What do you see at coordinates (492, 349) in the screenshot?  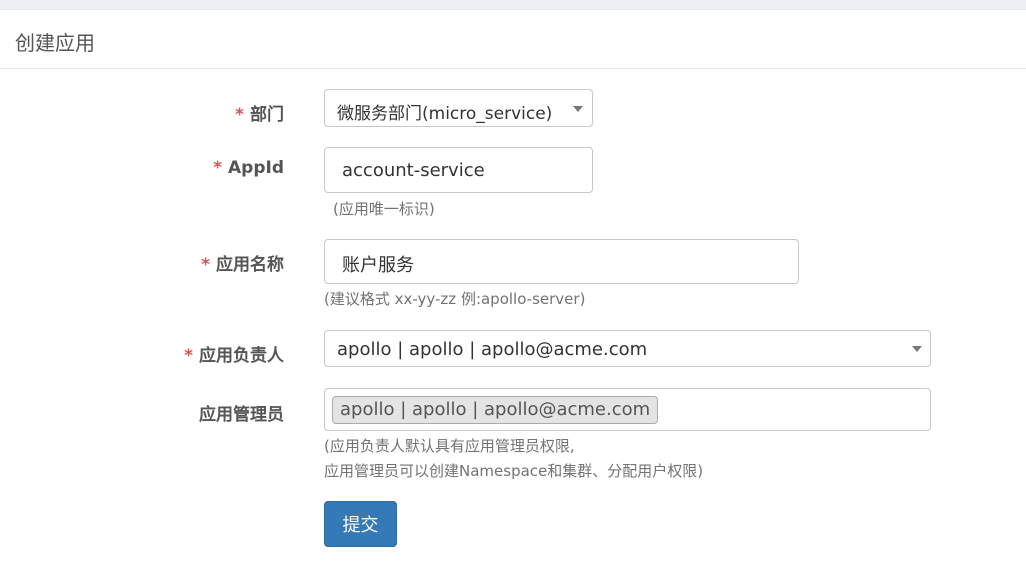 I see `owner-select-value: apollo | apollo | apollo@acme.com` at bounding box center [492, 349].